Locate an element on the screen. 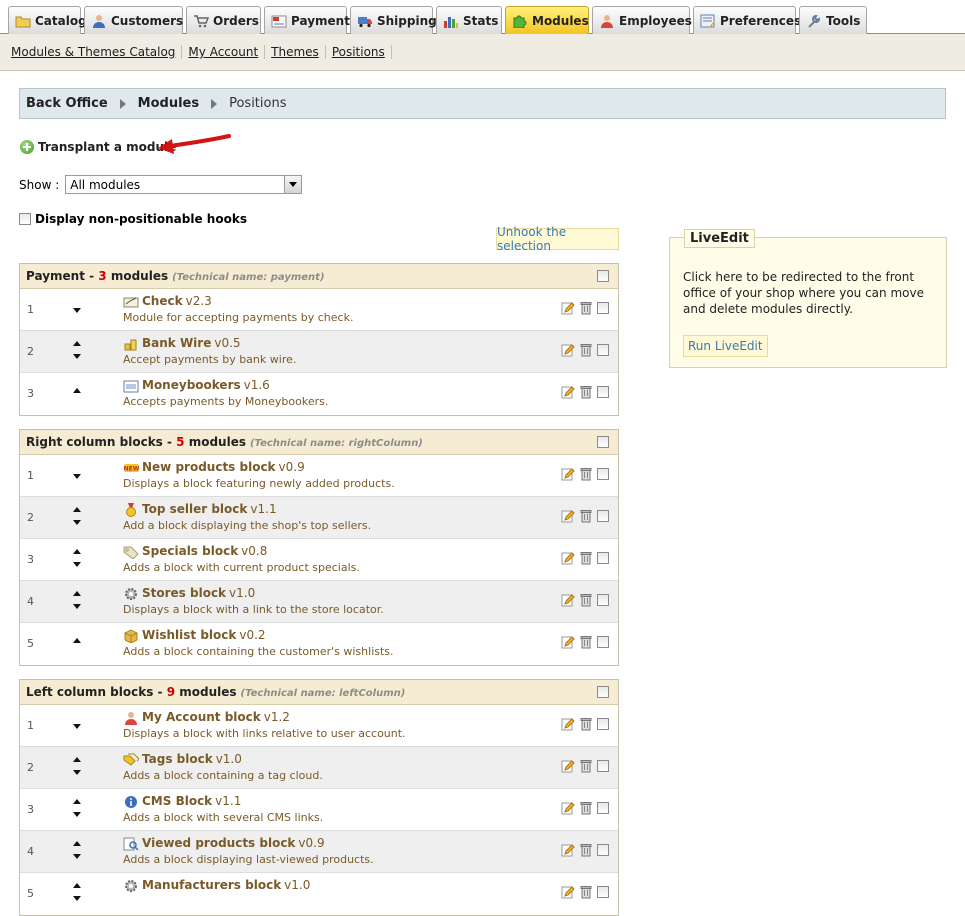  unhook-selection-button: Unhook the selection is located at coordinates (557, 239).